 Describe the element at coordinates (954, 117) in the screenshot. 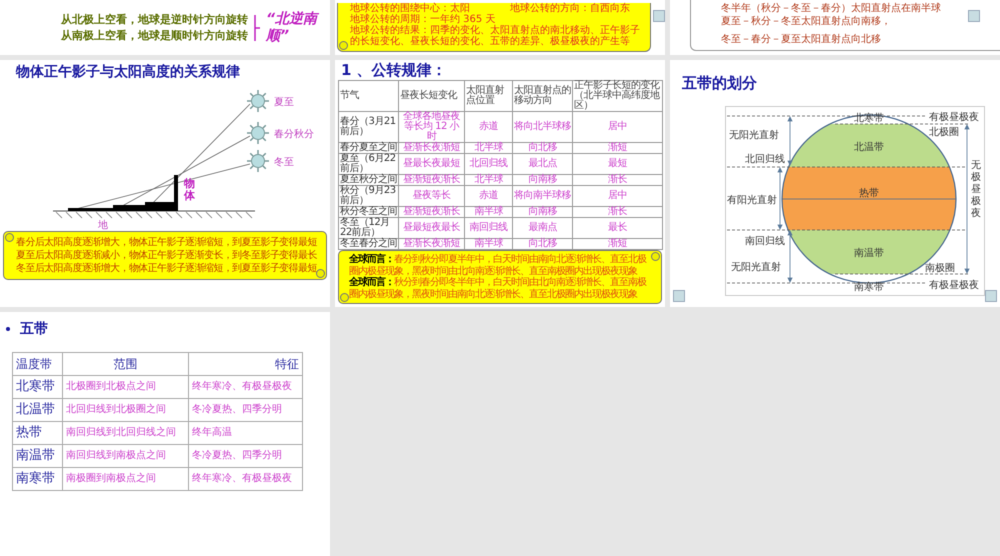

I see `latitude-label: 有极昼极夜` at that location.